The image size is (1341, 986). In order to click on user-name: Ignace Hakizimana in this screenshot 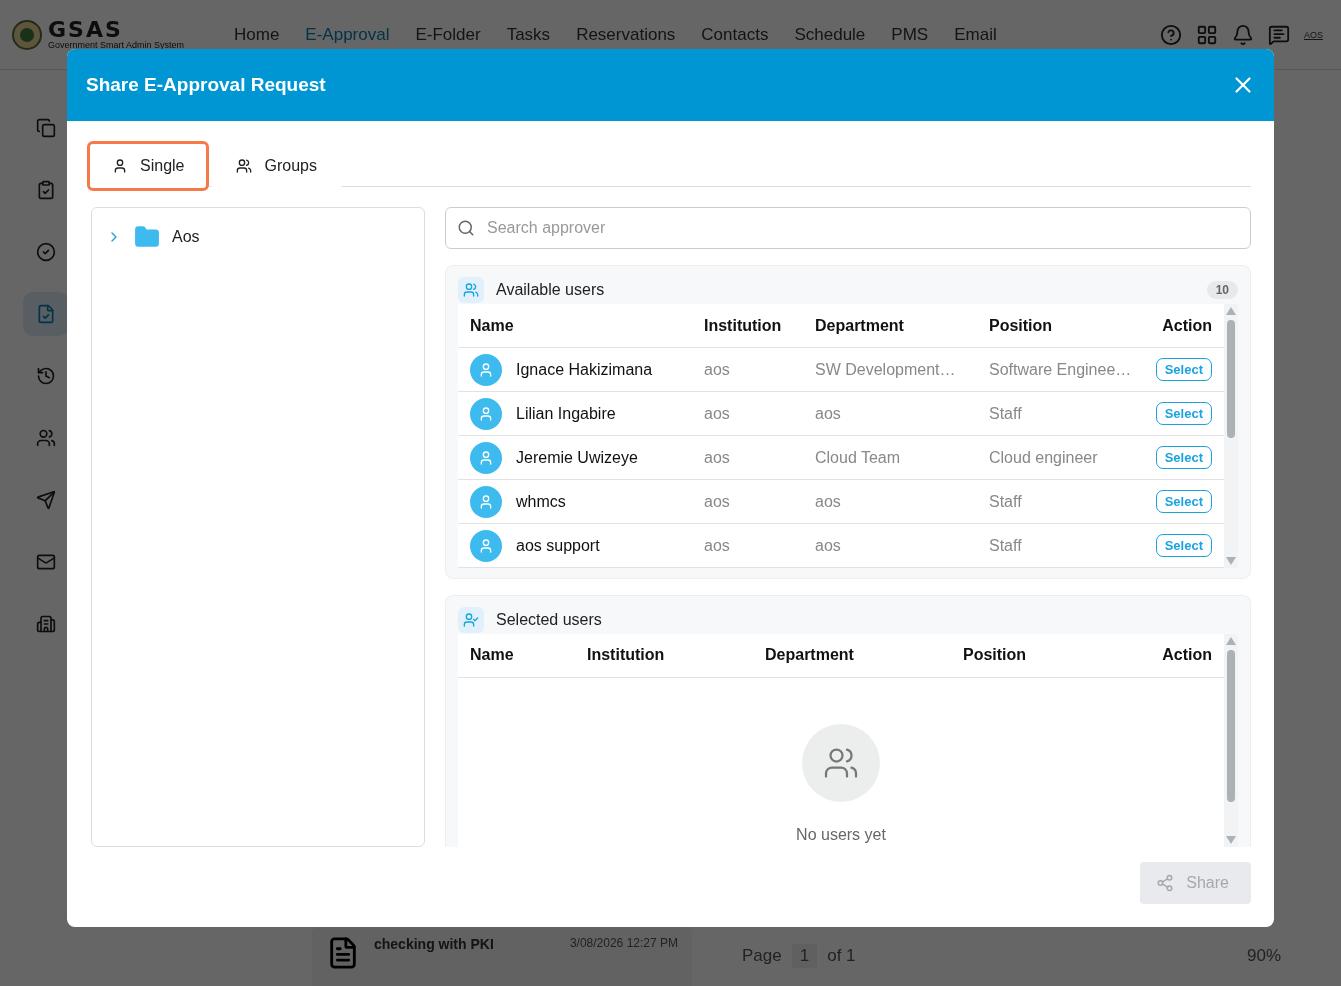, I will do `click(584, 369)`.